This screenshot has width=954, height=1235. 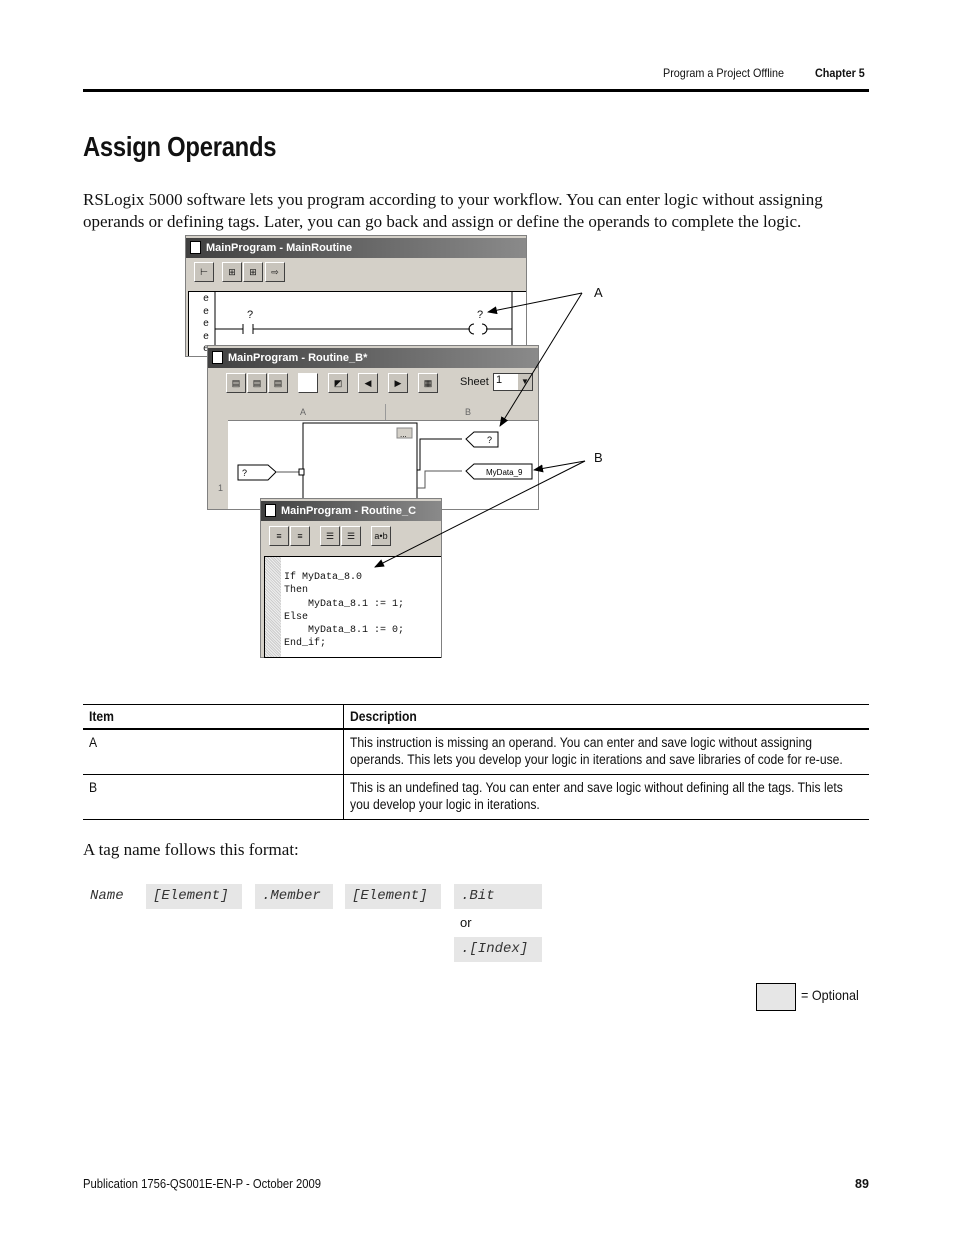 What do you see at coordinates (296, 617) in the screenshot?
I see `code-line: Else` at bounding box center [296, 617].